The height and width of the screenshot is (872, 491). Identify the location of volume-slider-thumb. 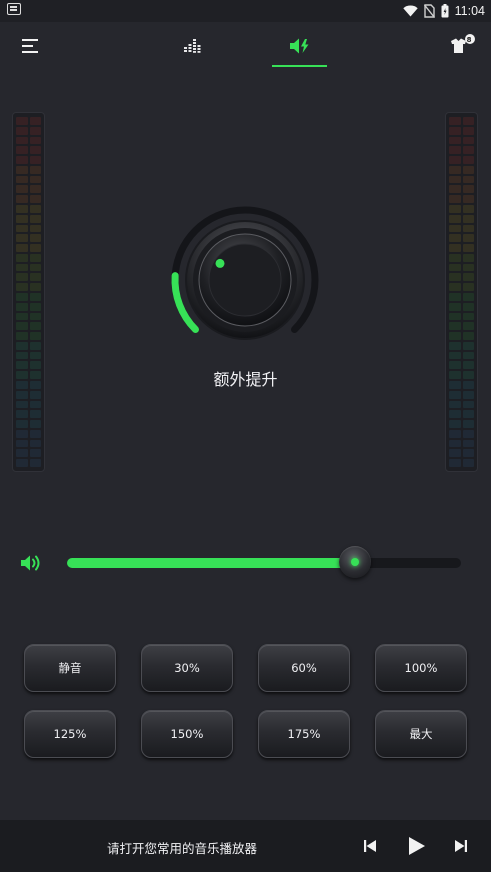
(354, 562).